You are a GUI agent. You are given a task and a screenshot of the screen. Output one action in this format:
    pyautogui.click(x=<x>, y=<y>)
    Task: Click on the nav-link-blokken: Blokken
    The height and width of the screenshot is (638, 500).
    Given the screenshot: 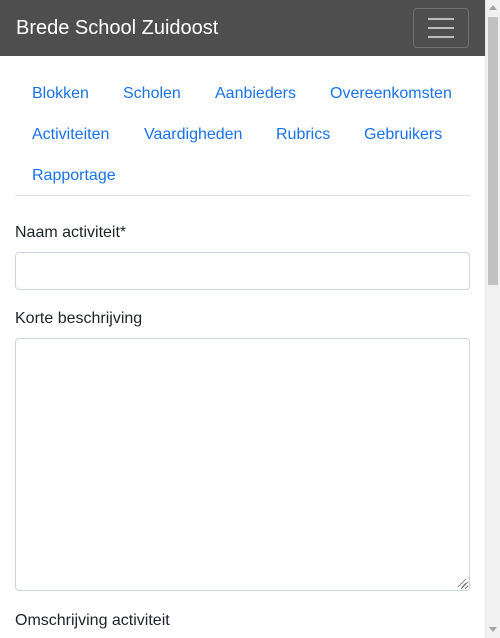 What is the action you would take?
    pyautogui.click(x=60, y=94)
    